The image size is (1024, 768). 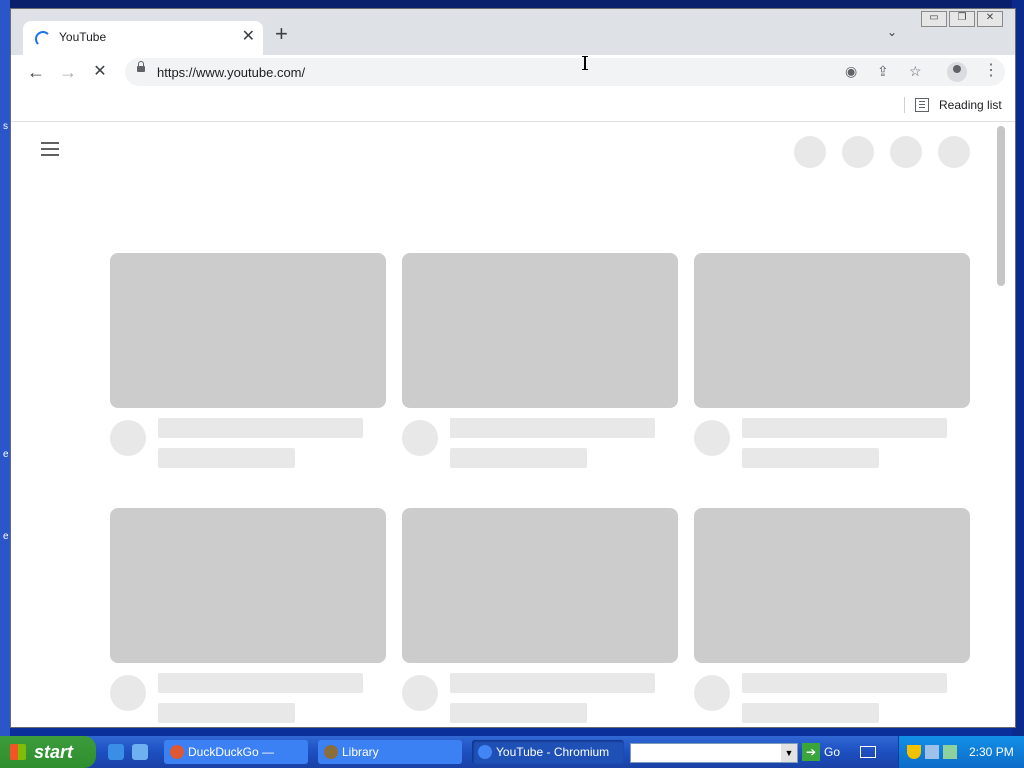 I want to click on duckduckgo-icon, so click(x=177, y=752).